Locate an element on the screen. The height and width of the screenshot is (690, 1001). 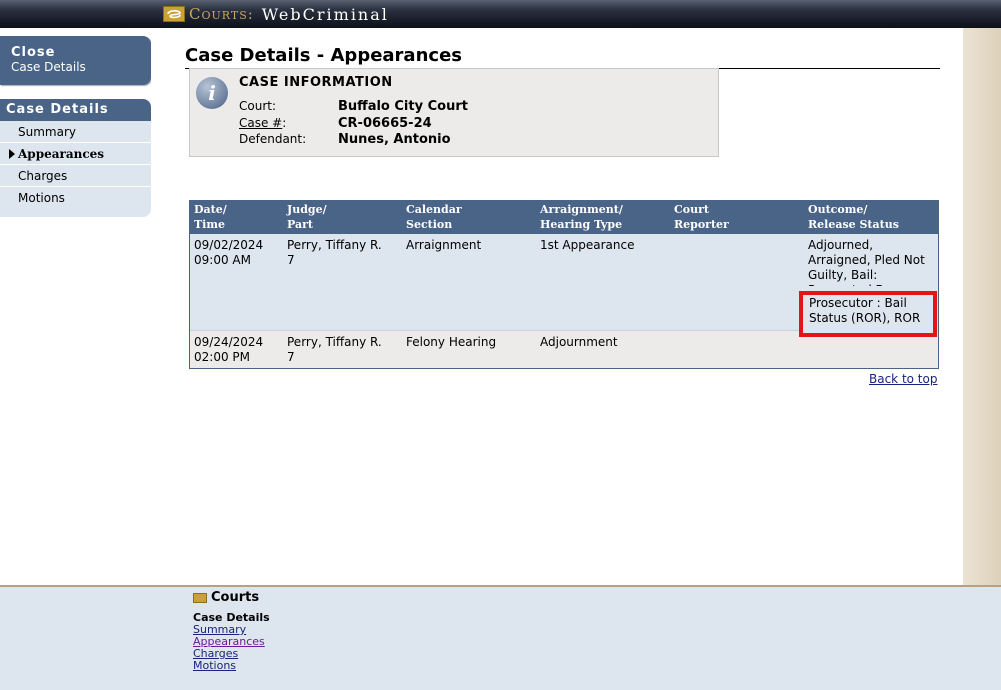
defendant-value: Nunes, Antonio is located at coordinates (394, 139).